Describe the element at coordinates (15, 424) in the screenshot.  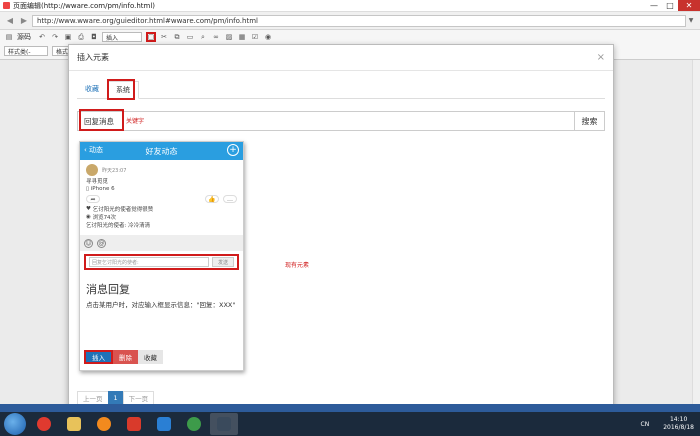
I see `start-button` at that location.